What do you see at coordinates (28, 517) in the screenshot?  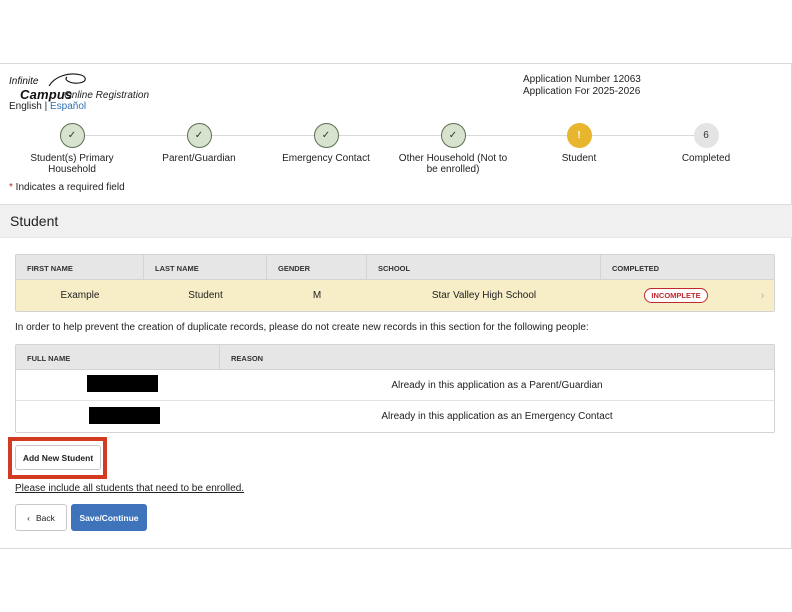 I see `chevron-left-icon: ‹` at bounding box center [28, 517].